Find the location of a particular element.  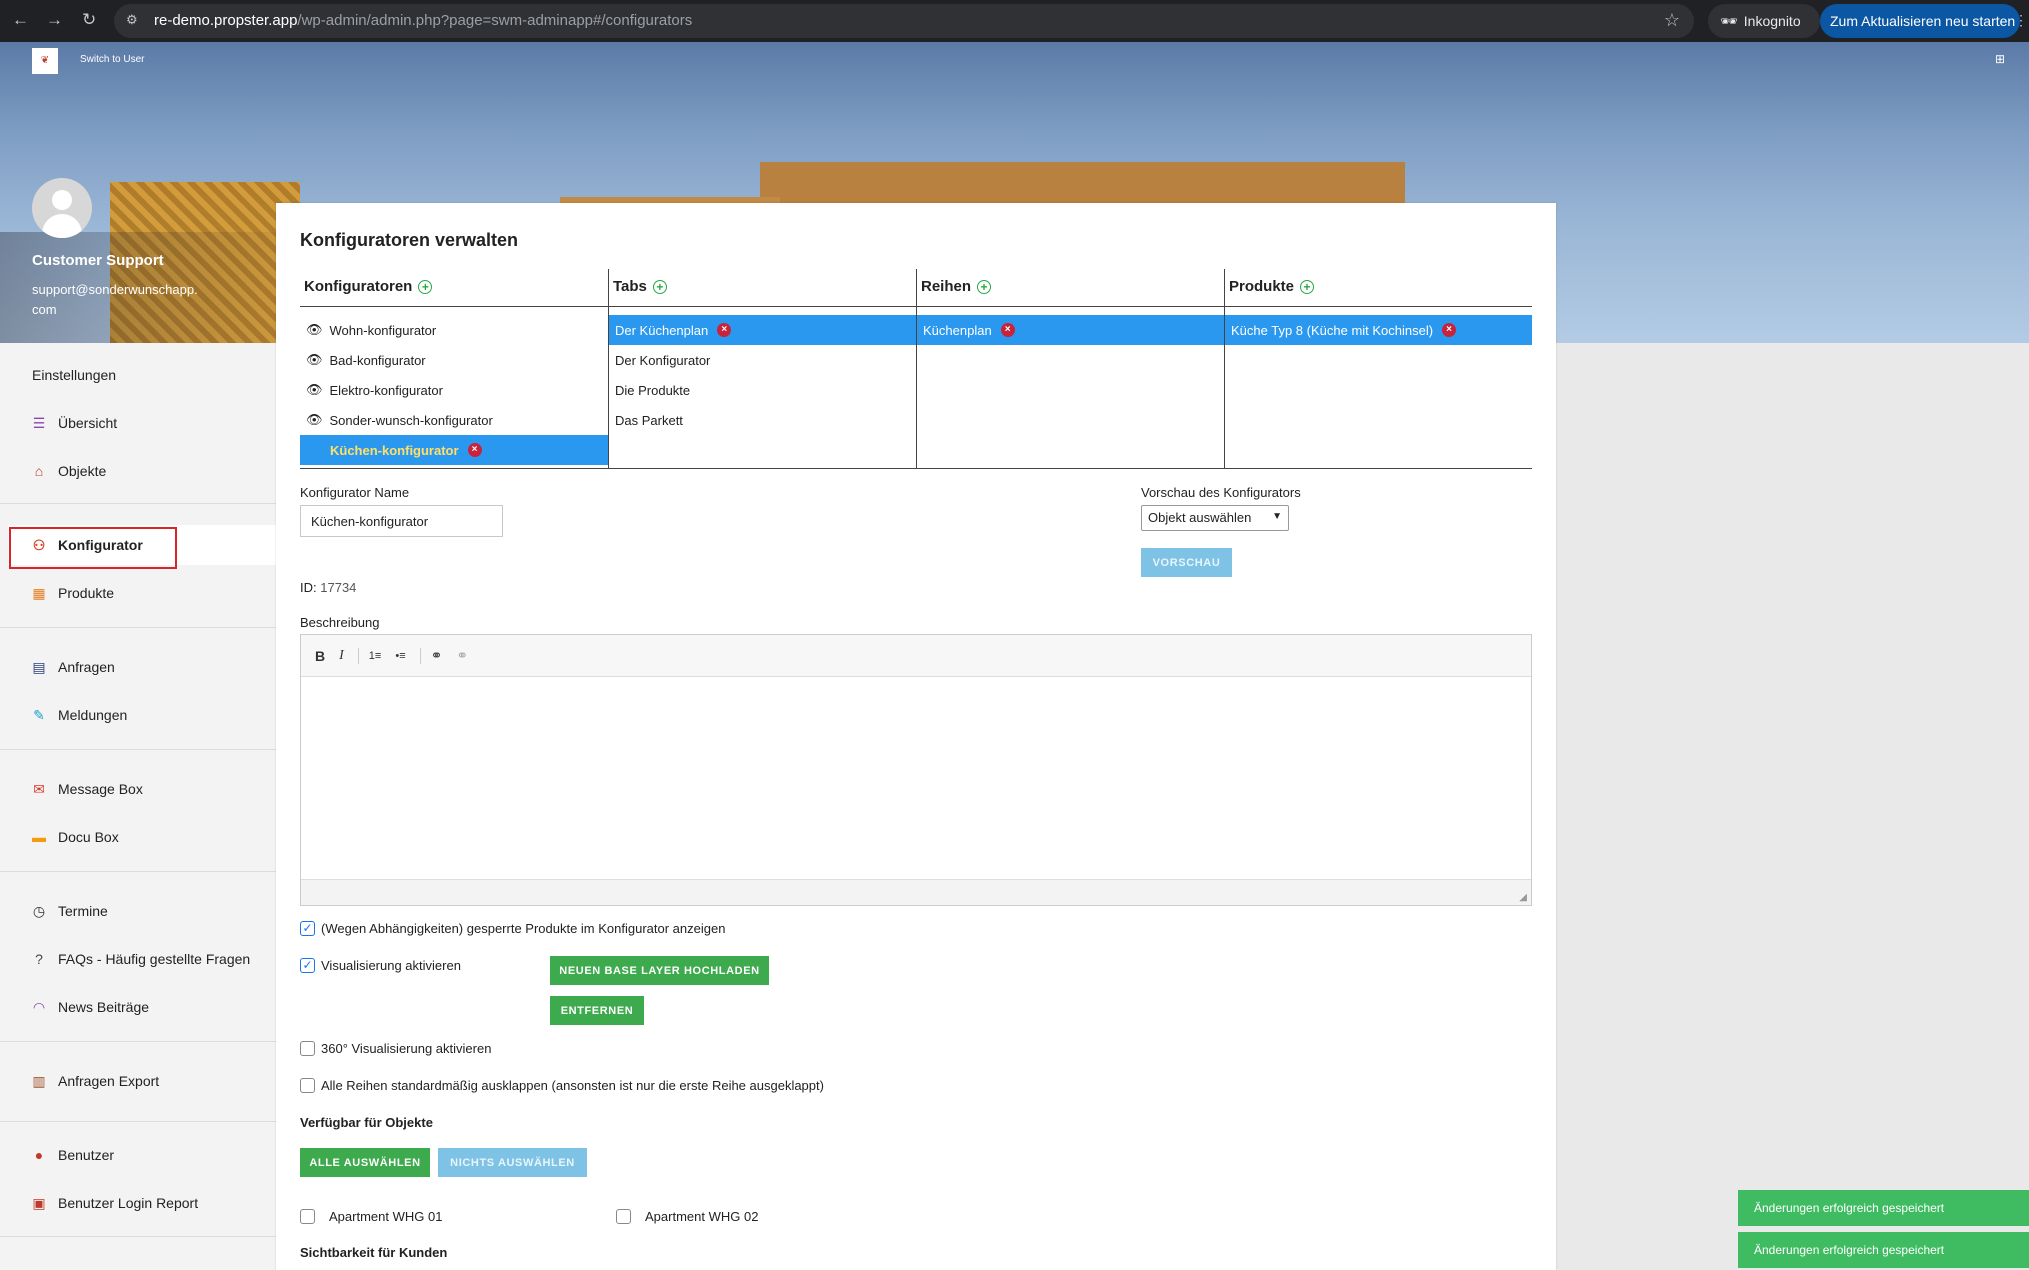

italic-button: I is located at coordinates (341, 656).